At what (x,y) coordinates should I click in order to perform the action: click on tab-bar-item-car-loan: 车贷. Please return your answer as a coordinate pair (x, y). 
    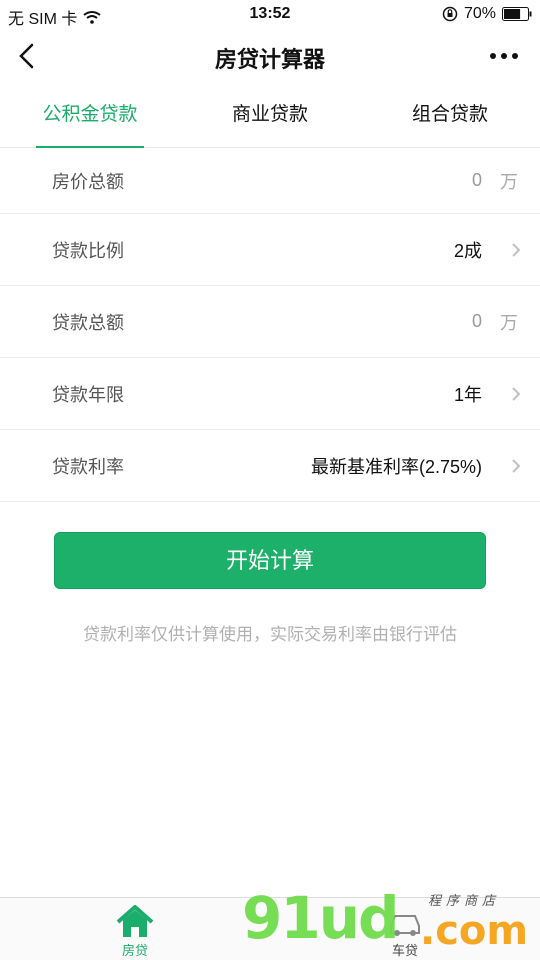
    Looking at the image, I should click on (405, 929).